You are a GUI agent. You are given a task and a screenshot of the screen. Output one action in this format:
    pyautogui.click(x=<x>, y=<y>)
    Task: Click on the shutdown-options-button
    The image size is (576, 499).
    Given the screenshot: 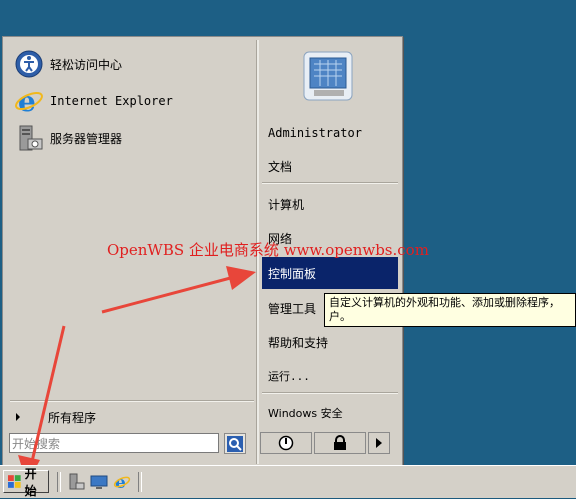 What is the action you would take?
    pyautogui.click(x=379, y=443)
    